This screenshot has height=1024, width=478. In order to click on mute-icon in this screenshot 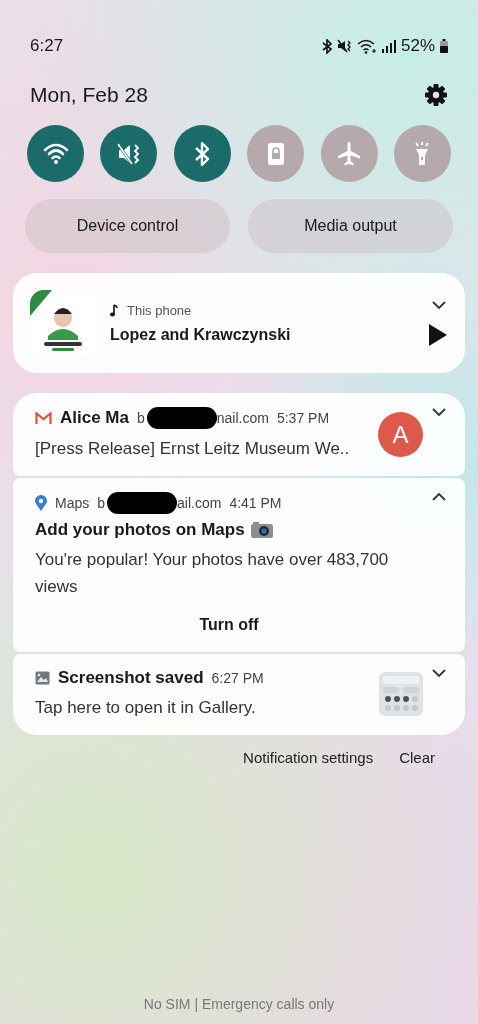, I will do `click(344, 46)`.